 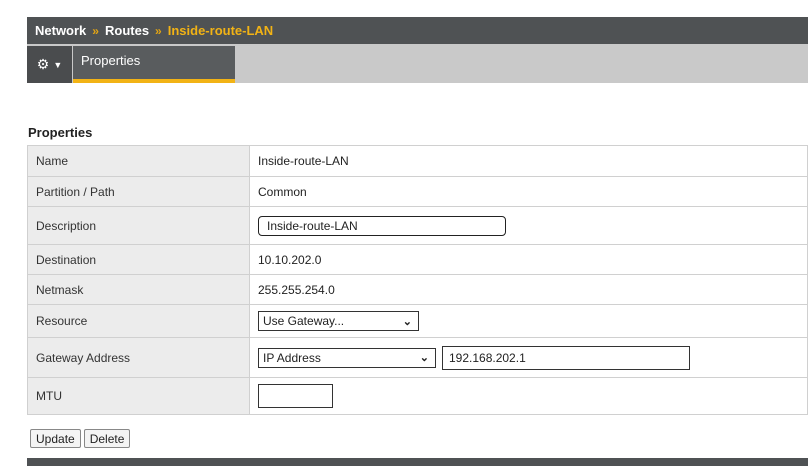 I want to click on gateway-ip-value: 192.168.202.1, so click(x=487, y=357).